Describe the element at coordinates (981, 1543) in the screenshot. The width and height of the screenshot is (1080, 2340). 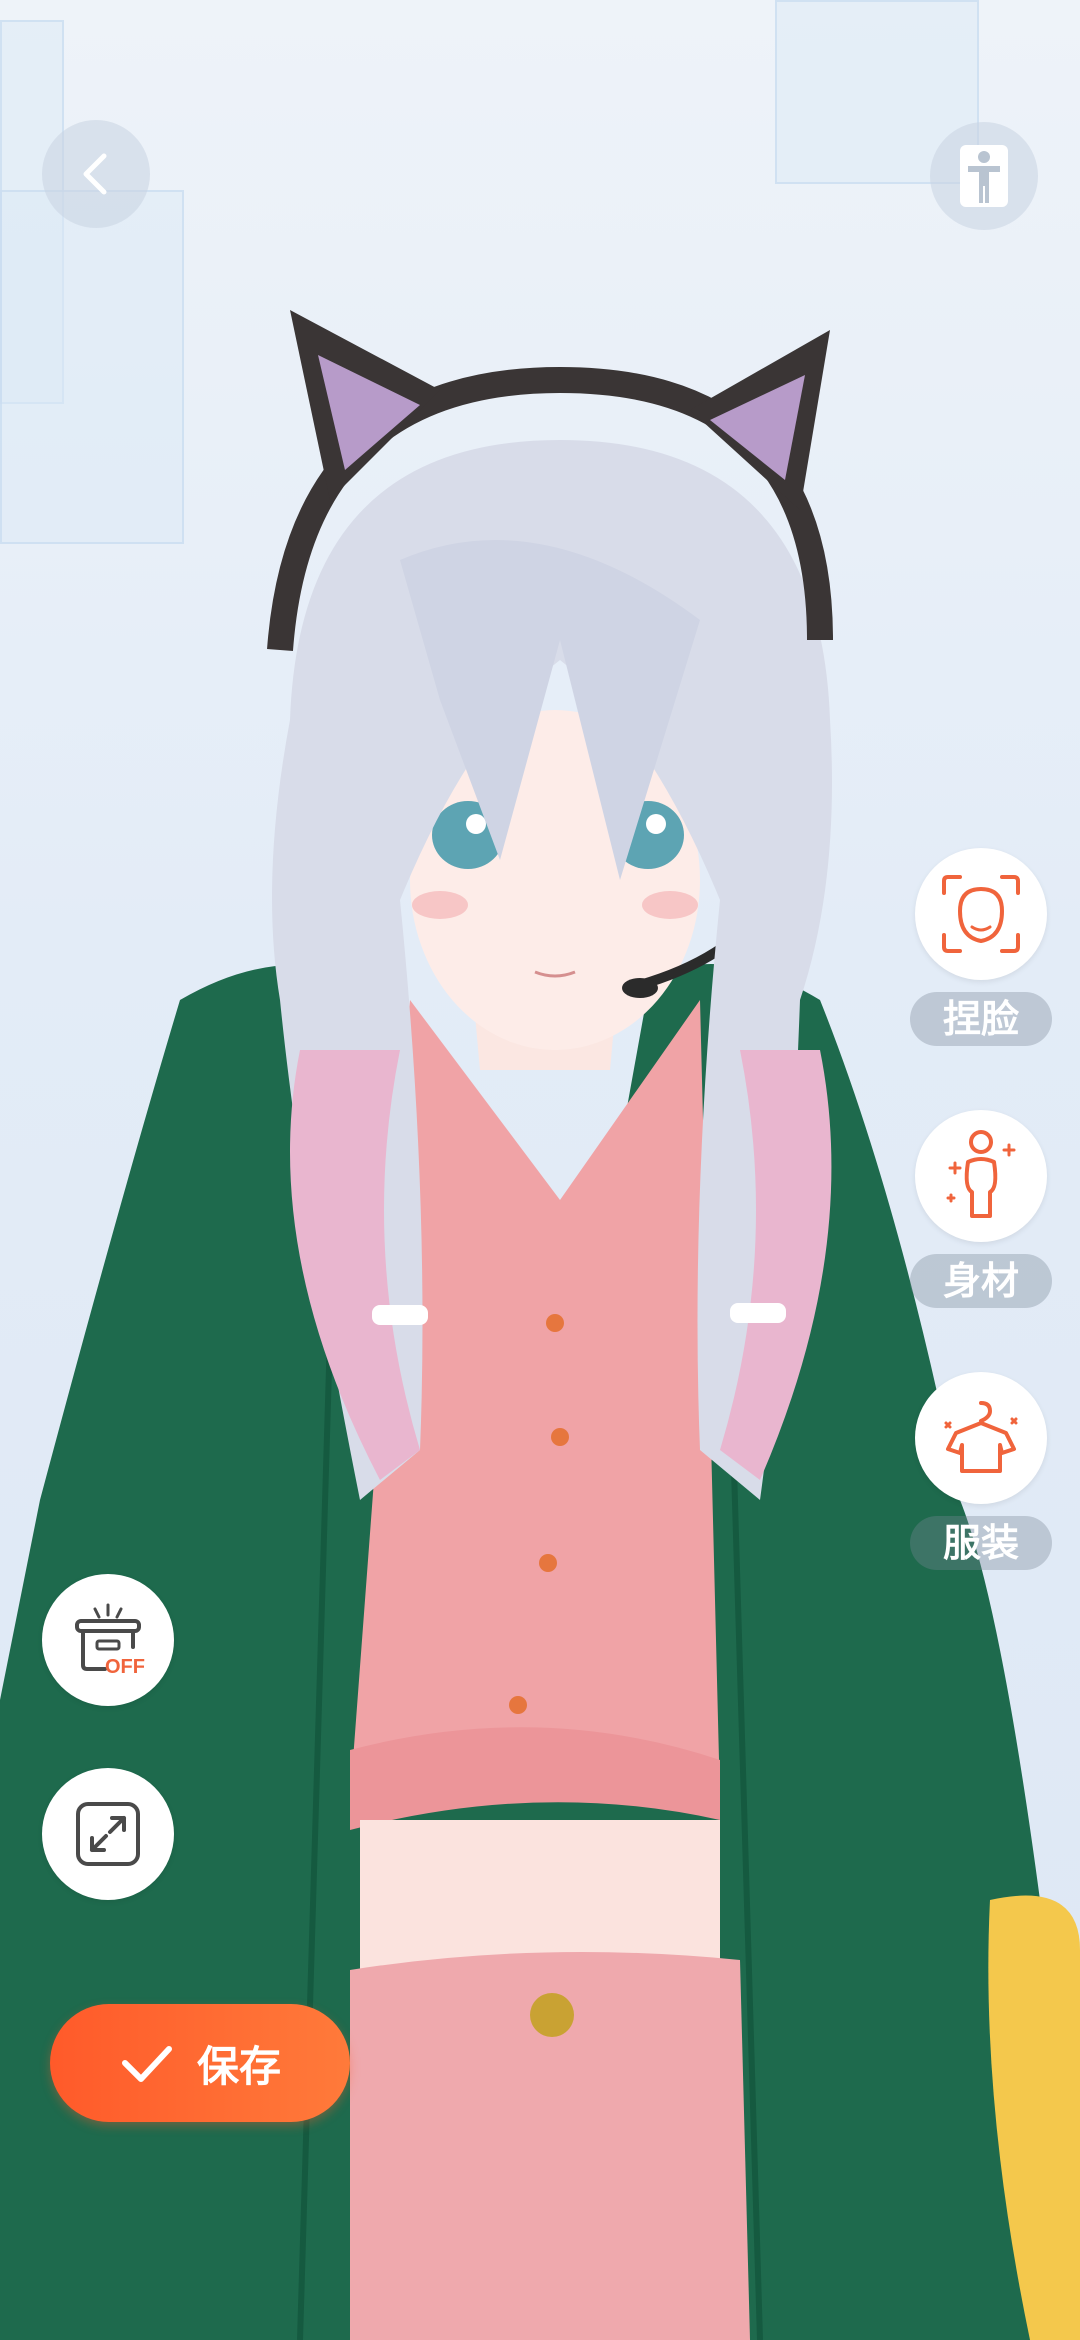
I see `tool-clothing-label: 服装` at that location.